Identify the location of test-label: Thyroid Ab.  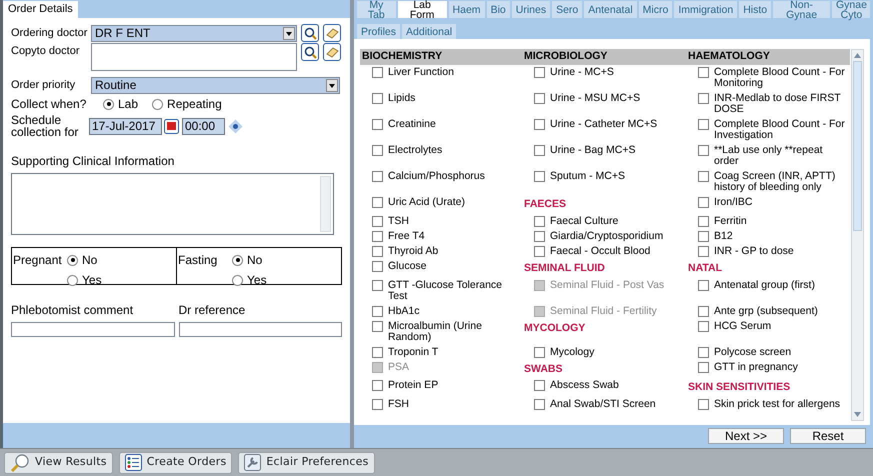
(413, 251).